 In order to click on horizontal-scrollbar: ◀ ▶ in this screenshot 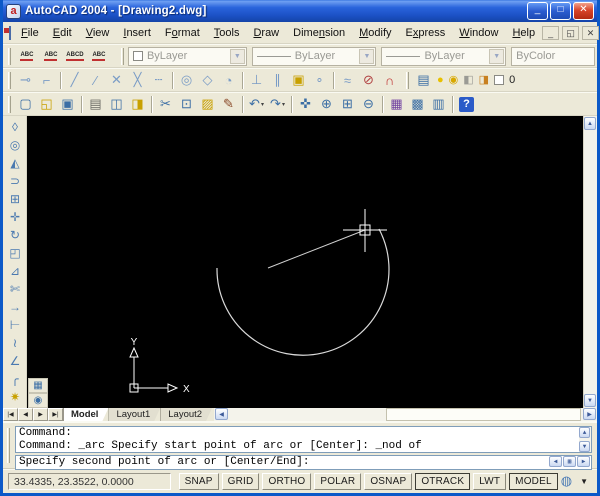, I will do `click(405, 414)`.